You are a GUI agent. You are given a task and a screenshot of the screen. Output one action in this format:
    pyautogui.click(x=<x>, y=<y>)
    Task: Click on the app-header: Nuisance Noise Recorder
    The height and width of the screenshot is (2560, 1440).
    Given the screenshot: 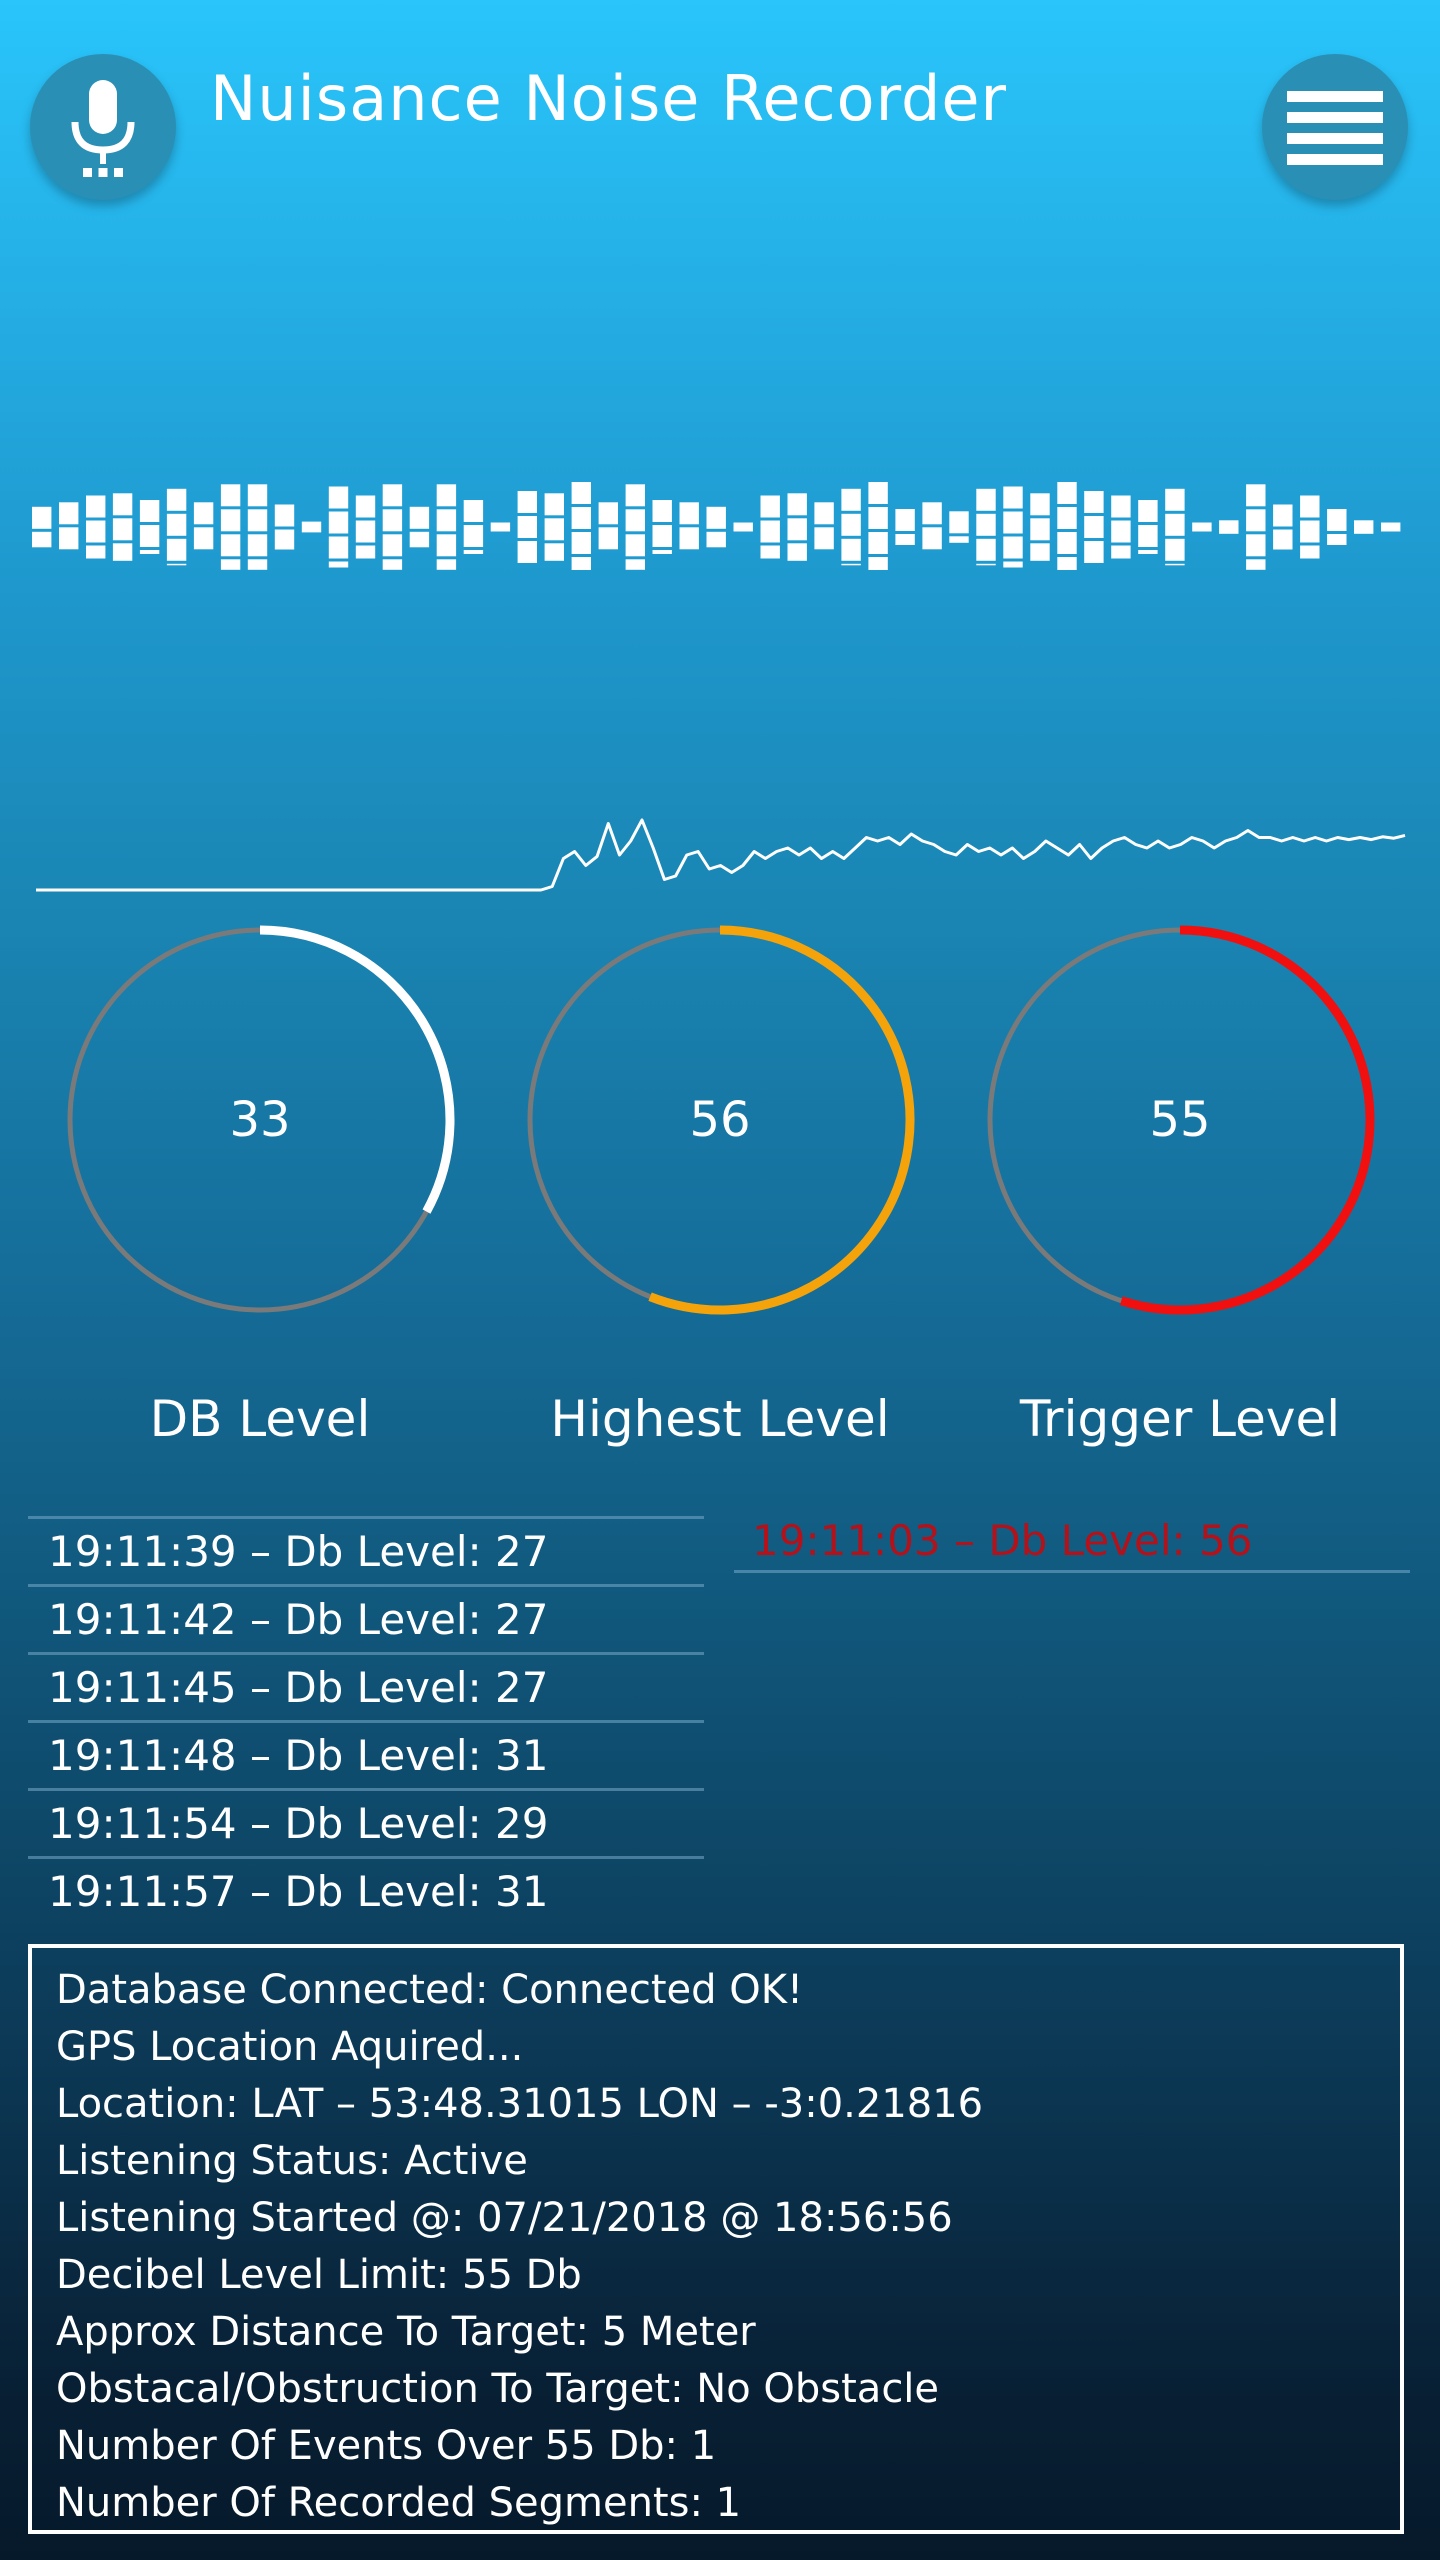 What is the action you would take?
    pyautogui.click(x=720, y=110)
    